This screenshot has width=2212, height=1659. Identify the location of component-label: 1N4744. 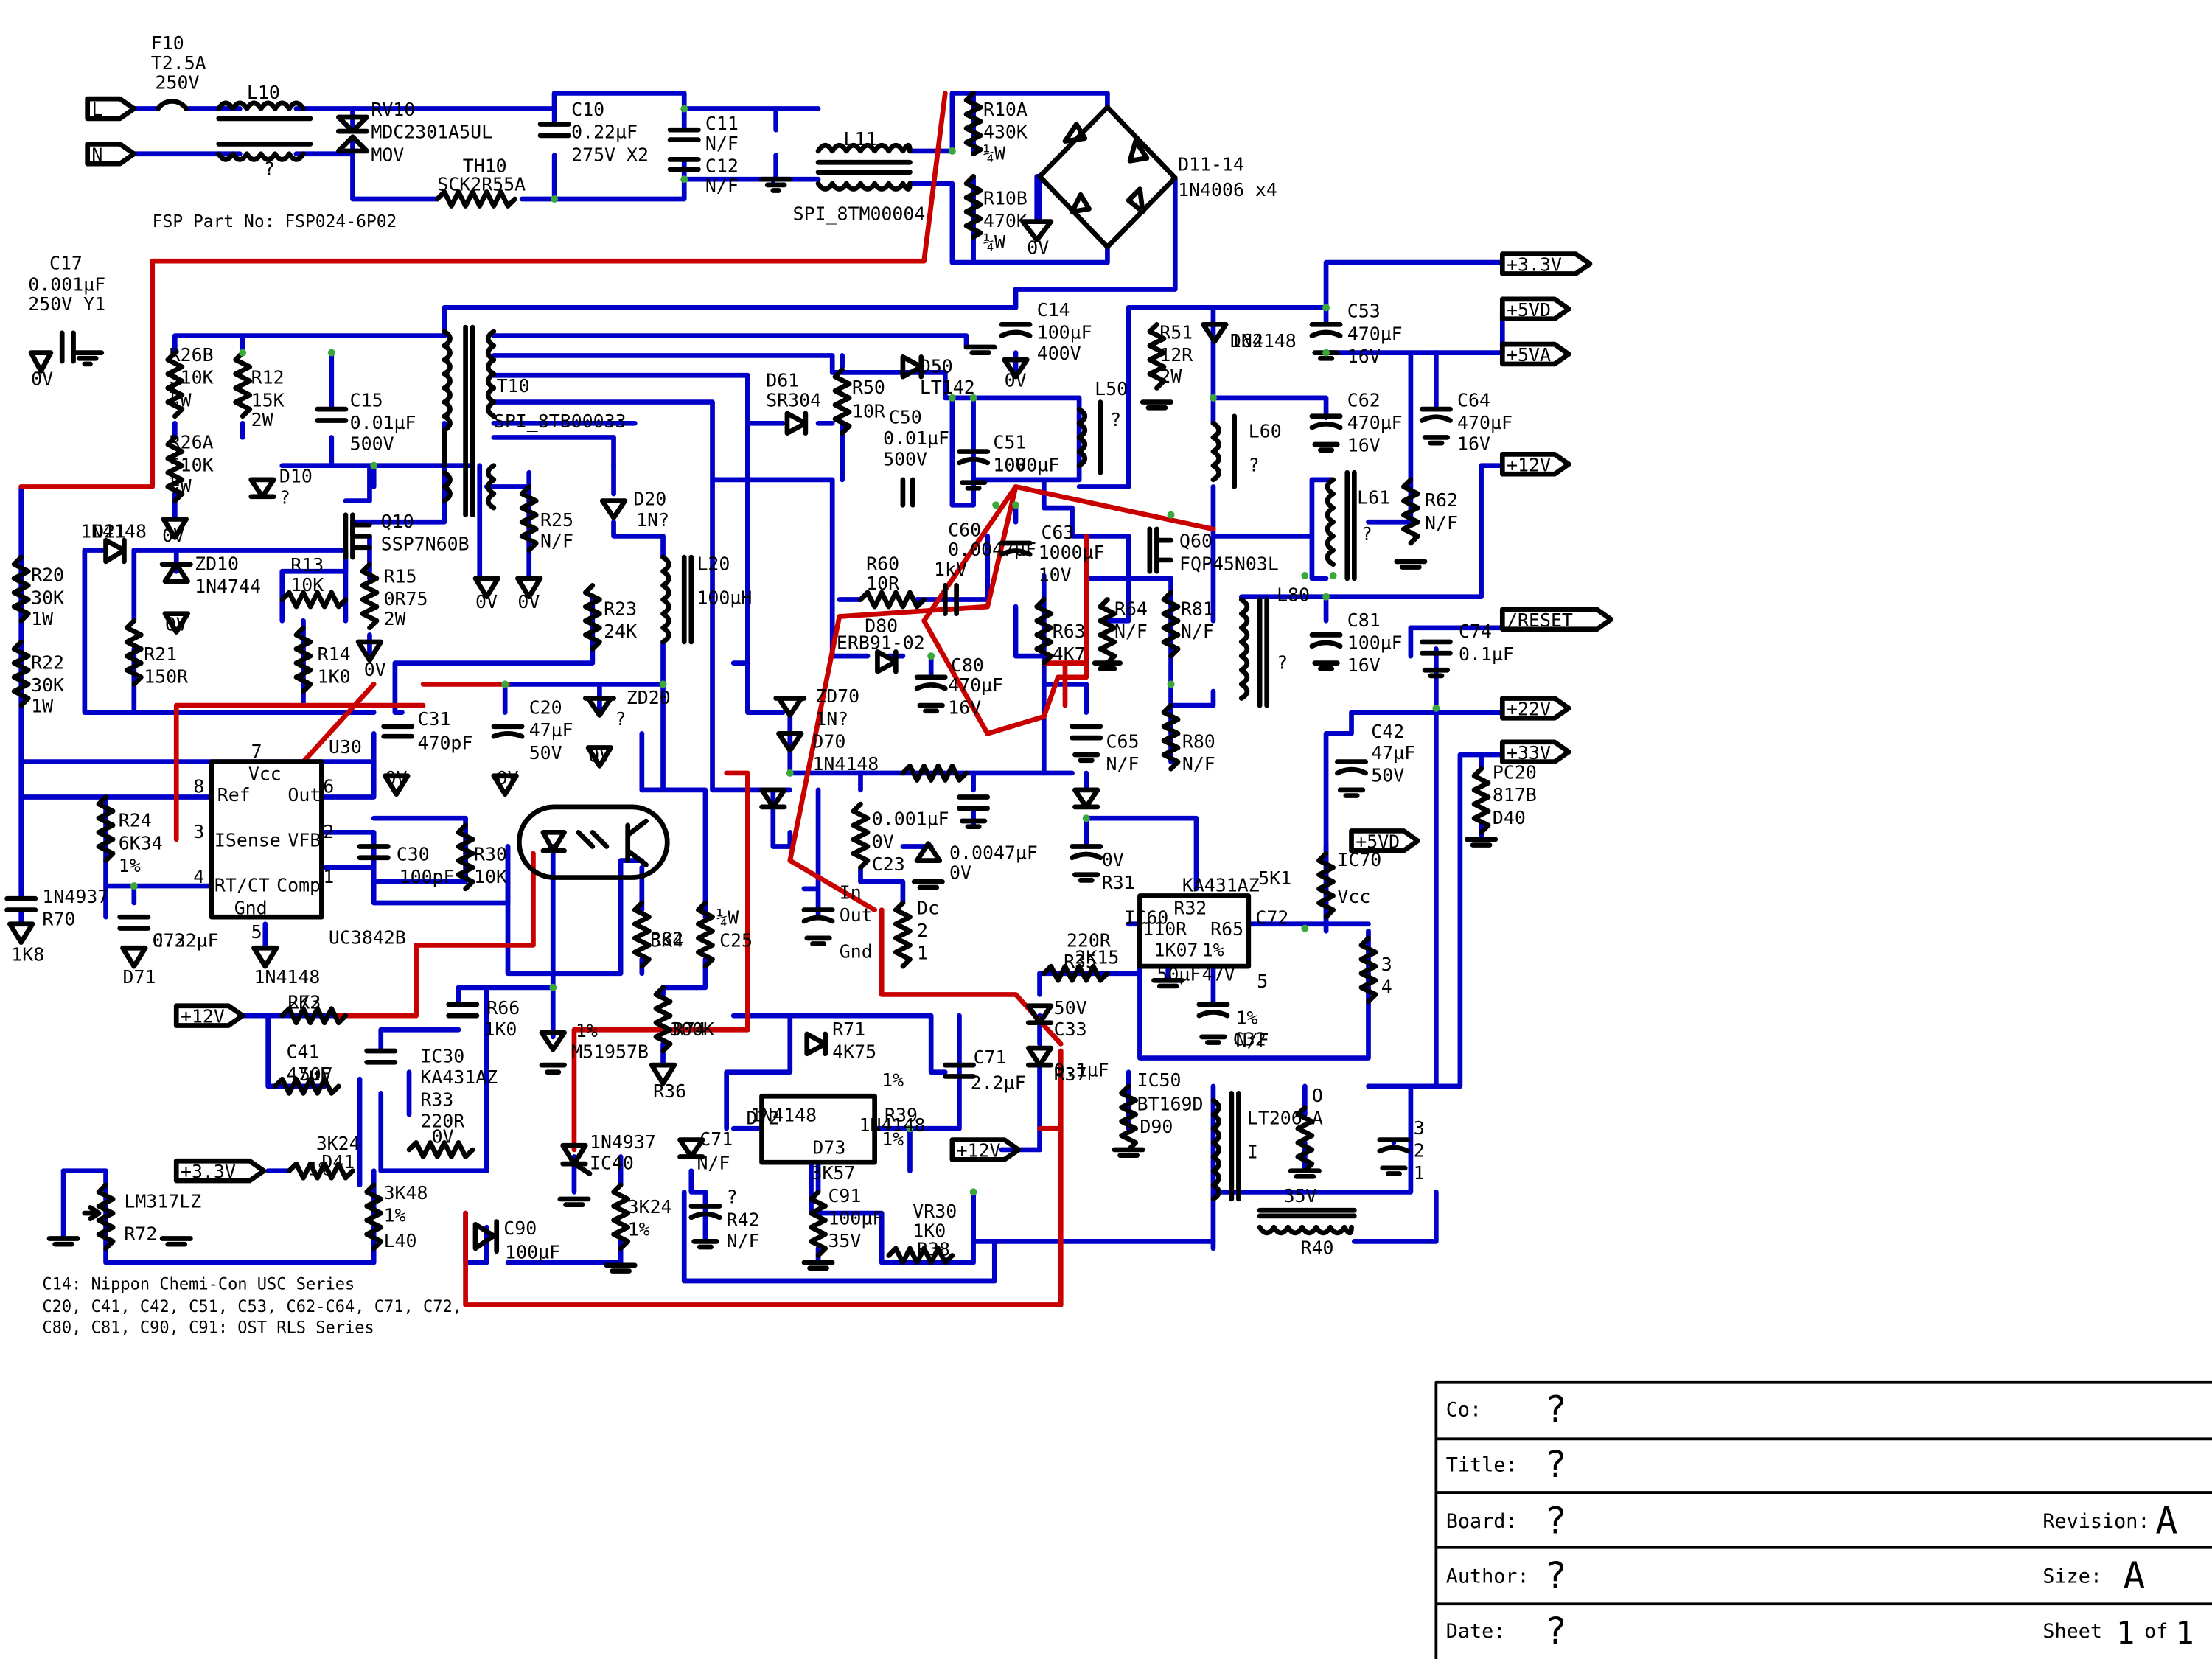
(228, 586).